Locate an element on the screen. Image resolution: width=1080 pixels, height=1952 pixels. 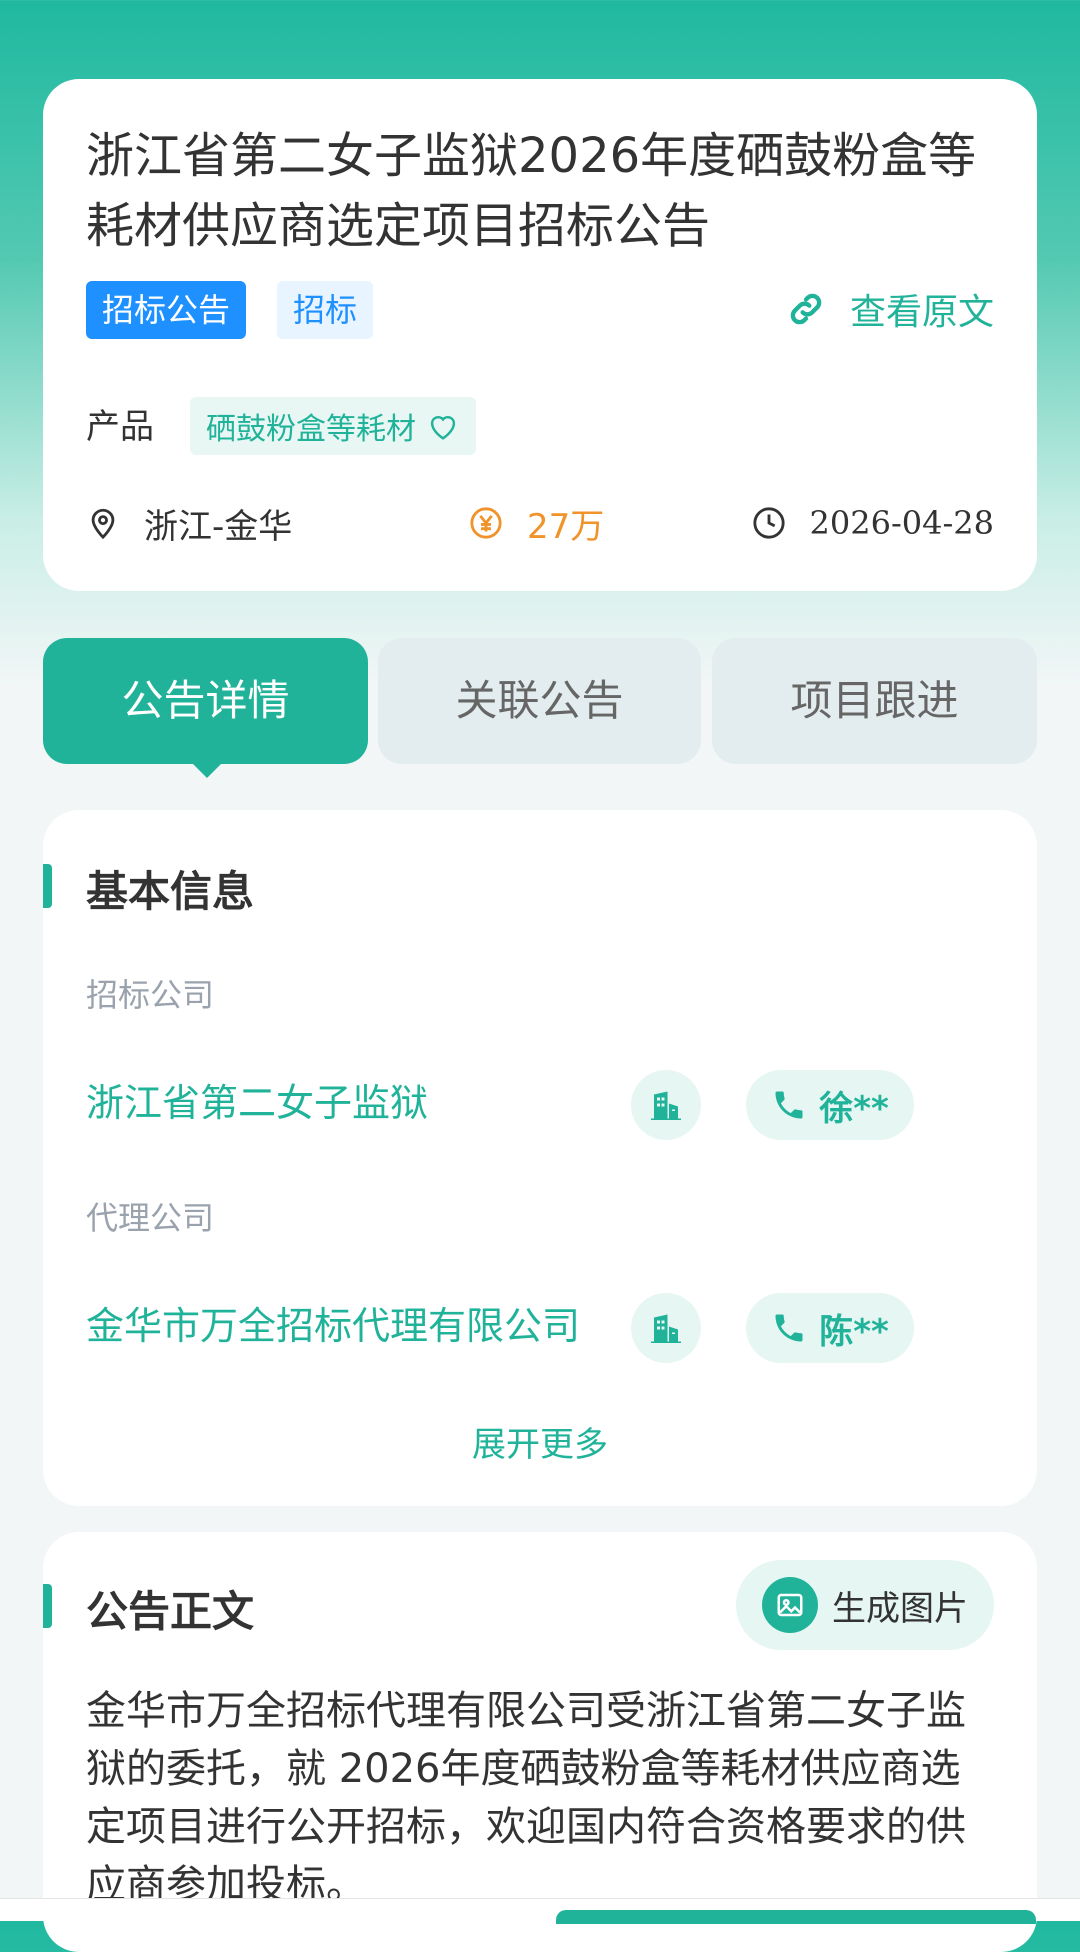
clock-icon is located at coordinates (768, 523).